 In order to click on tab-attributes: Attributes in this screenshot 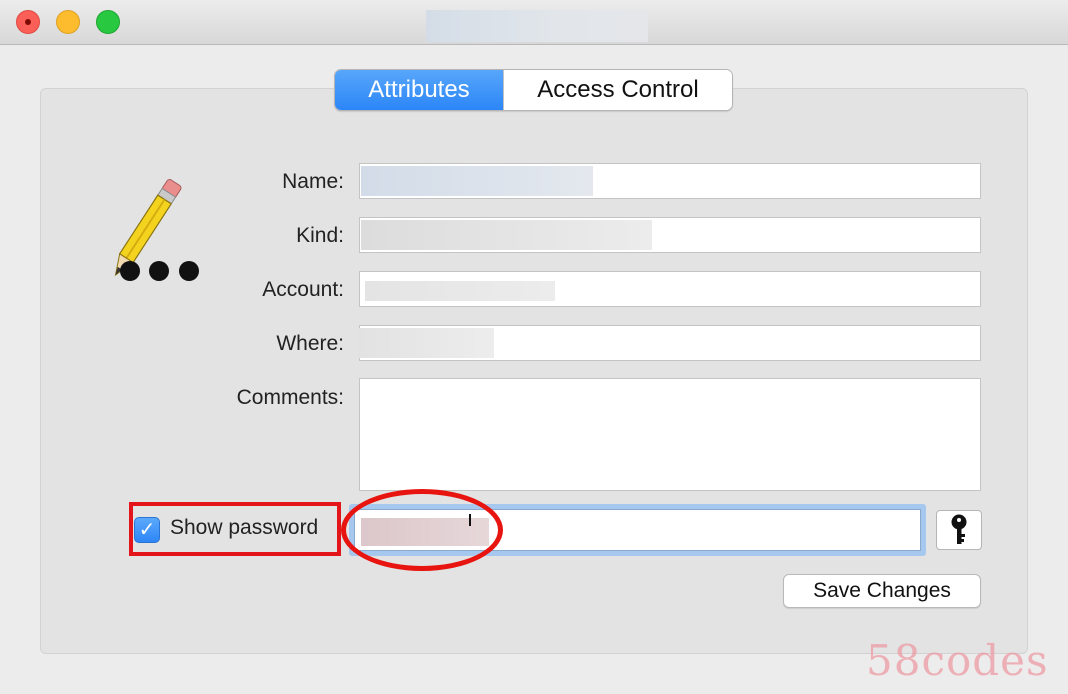, I will do `click(419, 90)`.